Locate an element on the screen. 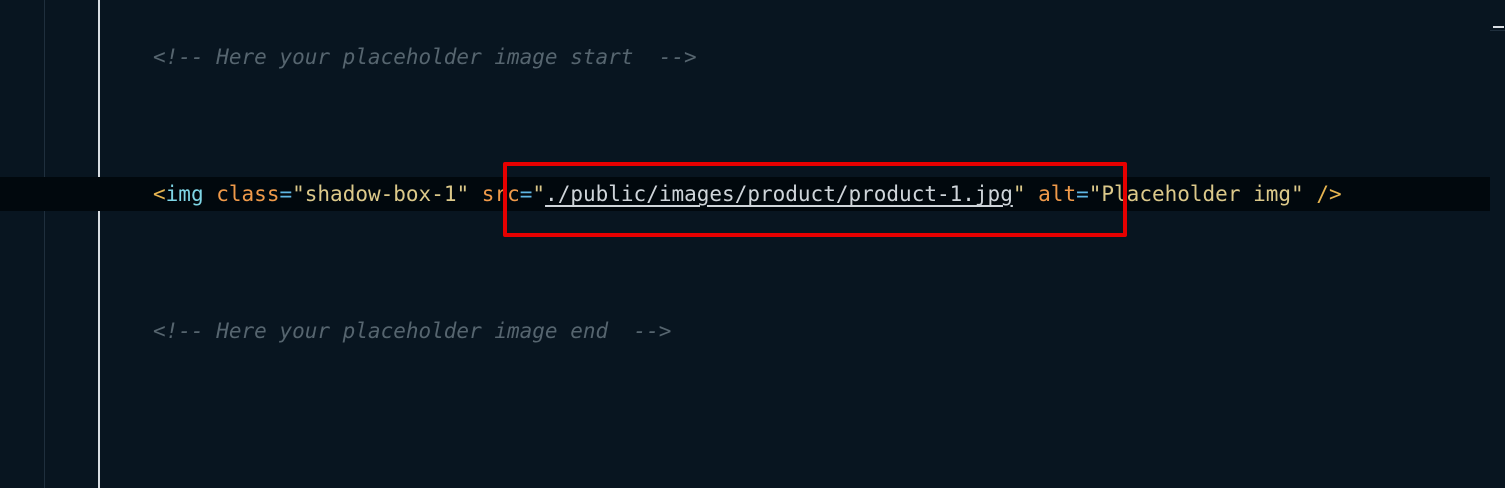 The width and height of the screenshot is (1505, 488). tag-self-close: /> is located at coordinates (1329, 194).